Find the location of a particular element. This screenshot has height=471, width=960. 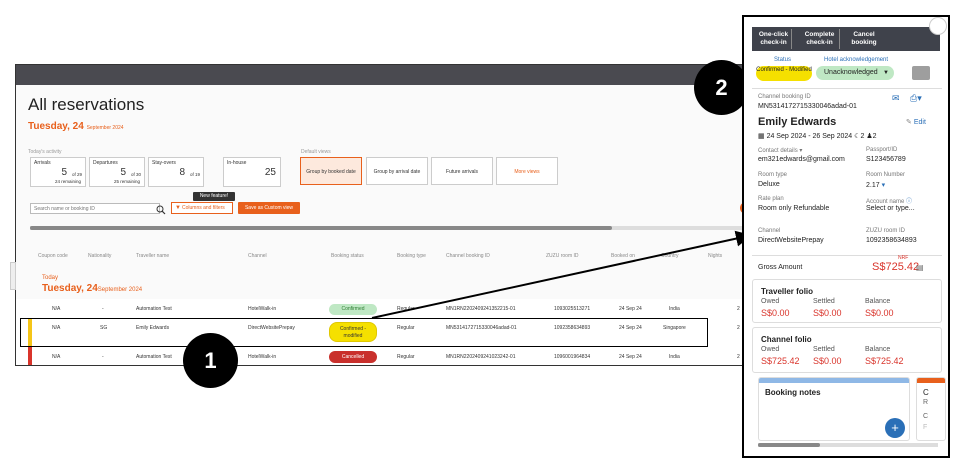

owed-value: S$725.42 is located at coordinates (780, 361).